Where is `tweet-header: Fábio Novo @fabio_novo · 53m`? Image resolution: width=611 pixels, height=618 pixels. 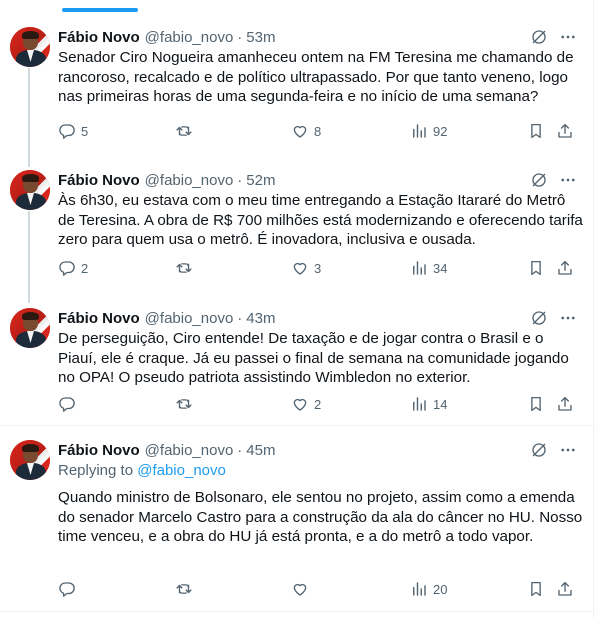 tweet-header: Fábio Novo @fabio_novo · 53m is located at coordinates (166, 37).